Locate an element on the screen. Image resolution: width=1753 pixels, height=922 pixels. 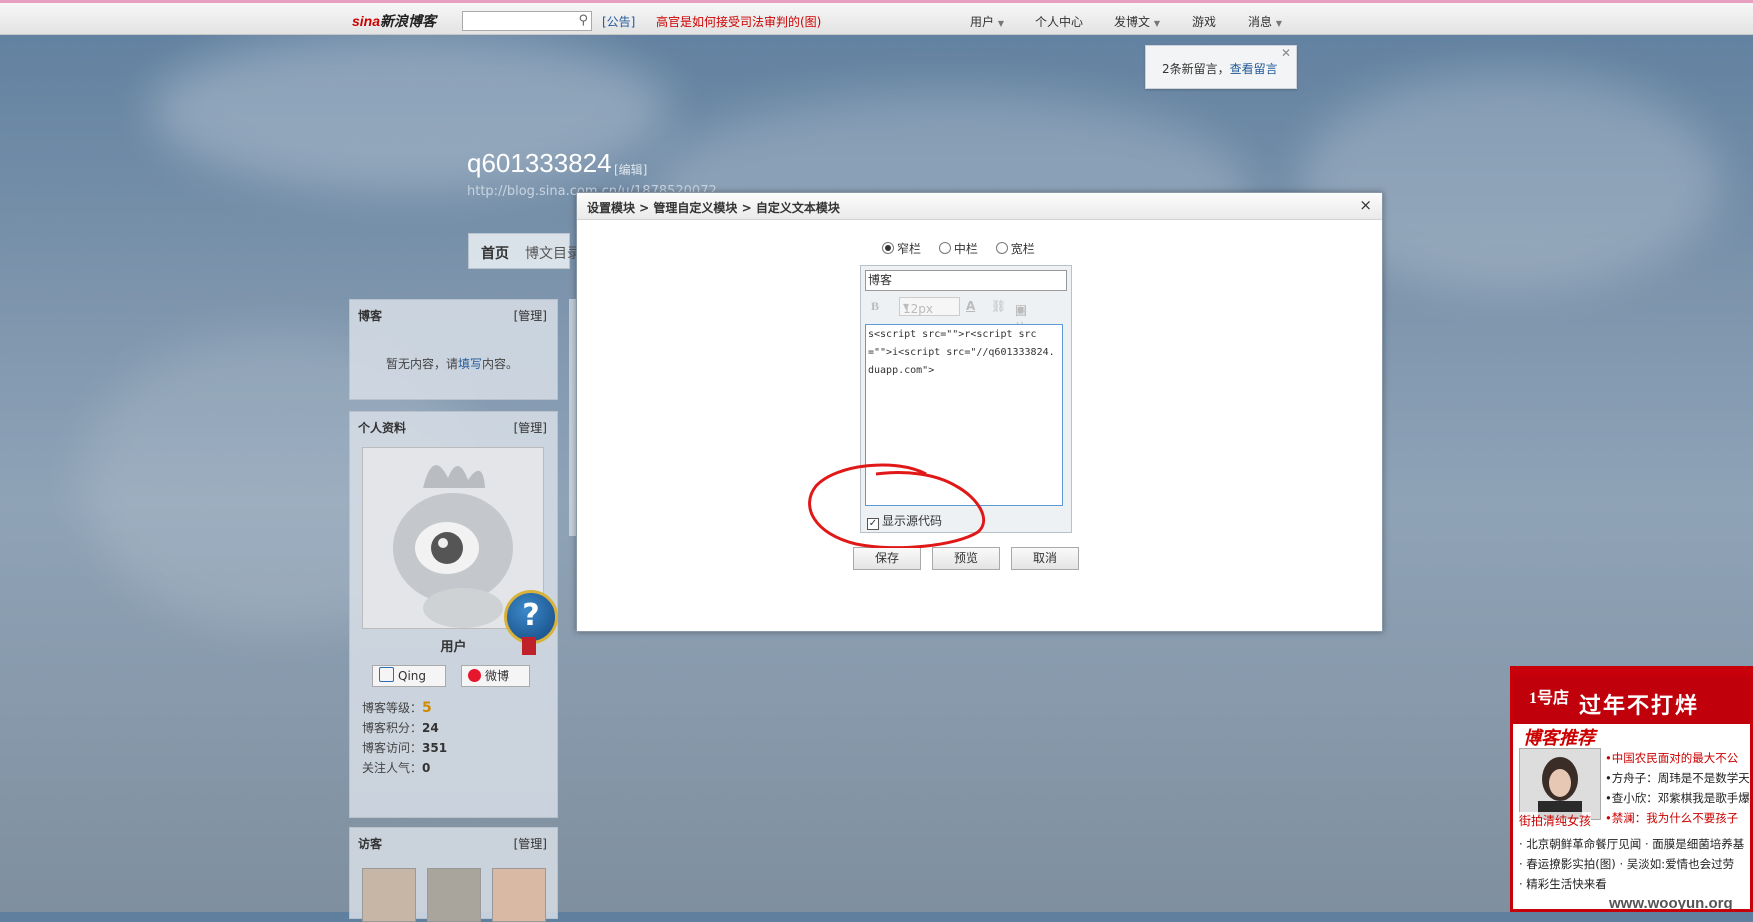
ad-title: 过年不打烊 is located at coordinates (1639, 706).